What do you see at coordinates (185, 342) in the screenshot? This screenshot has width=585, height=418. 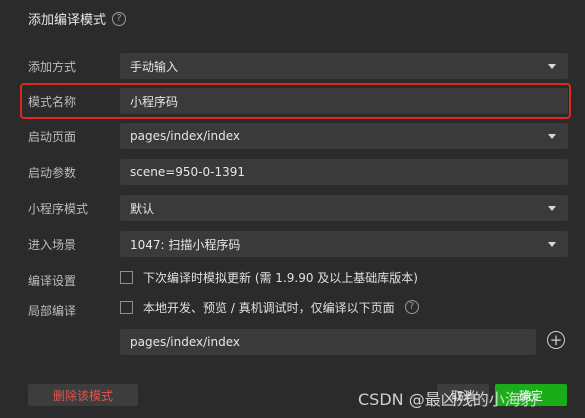 I see `partial-page-value: pages/index/index` at bounding box center [185, 342].